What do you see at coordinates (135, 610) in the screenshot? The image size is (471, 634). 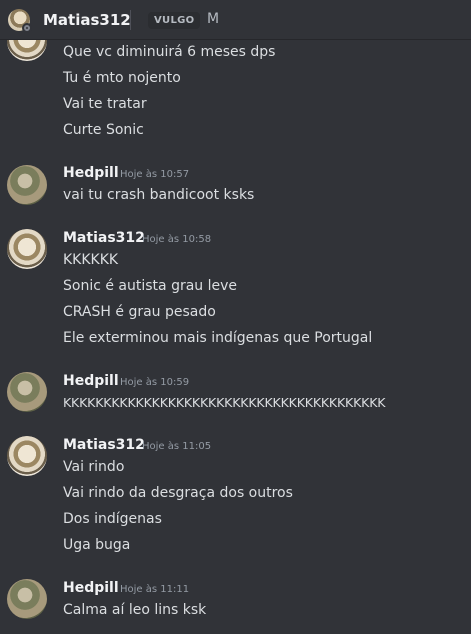 I see `message-line: Calma aí leo lins ksk` at bounding box center [135, 610].